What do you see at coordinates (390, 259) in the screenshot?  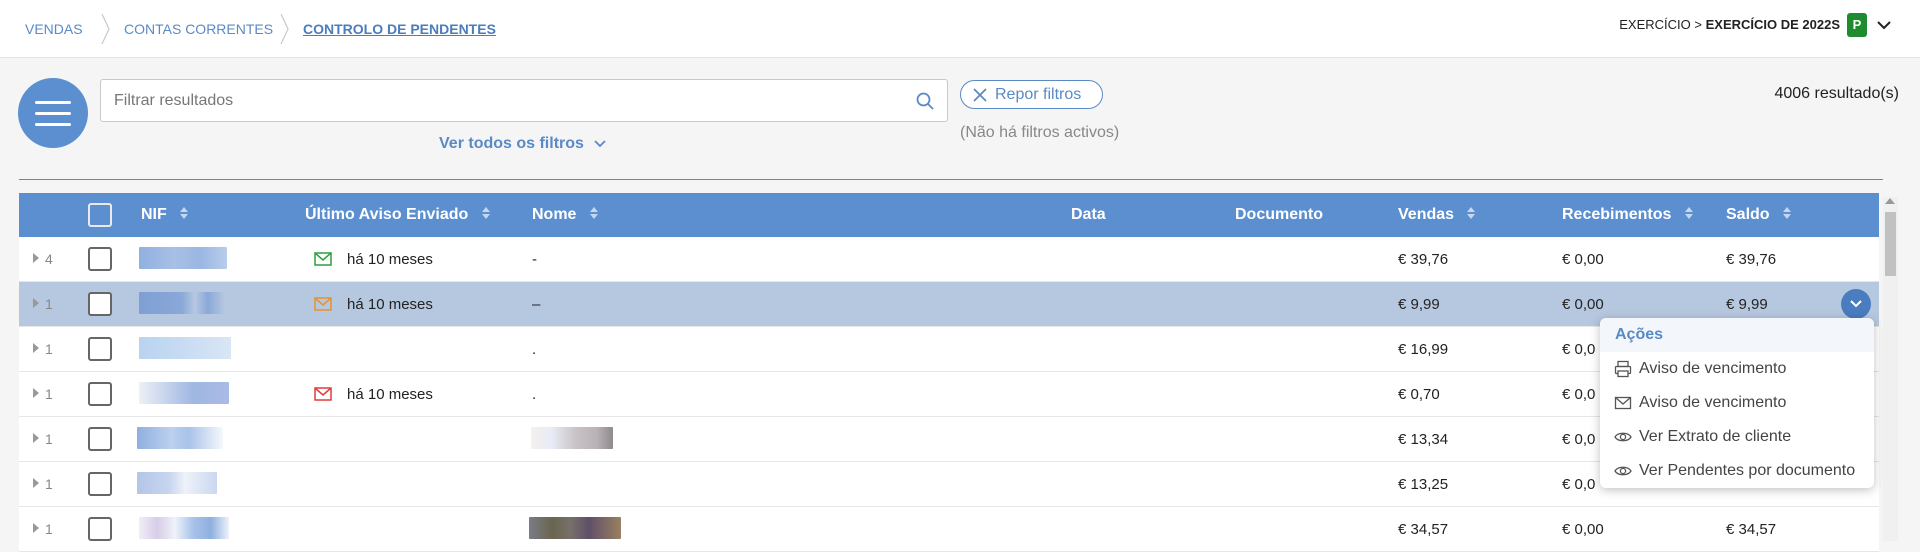 I see `row-last-notice: há 10 meses` at bounding box center [390, 259].